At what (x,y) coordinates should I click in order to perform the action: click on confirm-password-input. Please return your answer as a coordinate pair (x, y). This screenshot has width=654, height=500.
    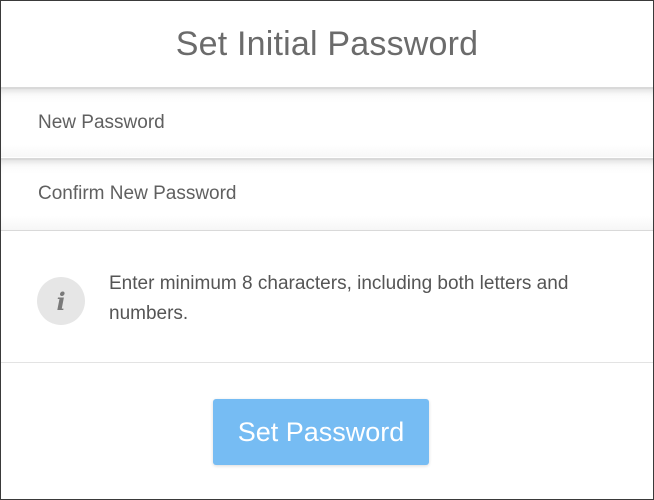
    Looking at the image, I should click on (328, 194).